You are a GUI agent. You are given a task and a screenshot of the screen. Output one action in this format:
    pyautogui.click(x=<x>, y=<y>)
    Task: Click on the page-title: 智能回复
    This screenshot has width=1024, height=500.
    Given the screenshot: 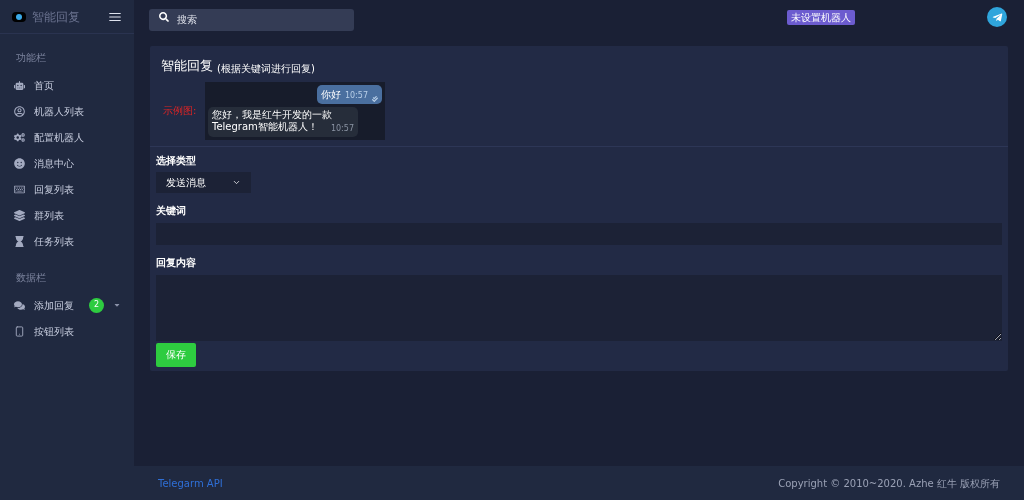 What is the action you would take?
    pyautogui.click(x=187, y=66)
    